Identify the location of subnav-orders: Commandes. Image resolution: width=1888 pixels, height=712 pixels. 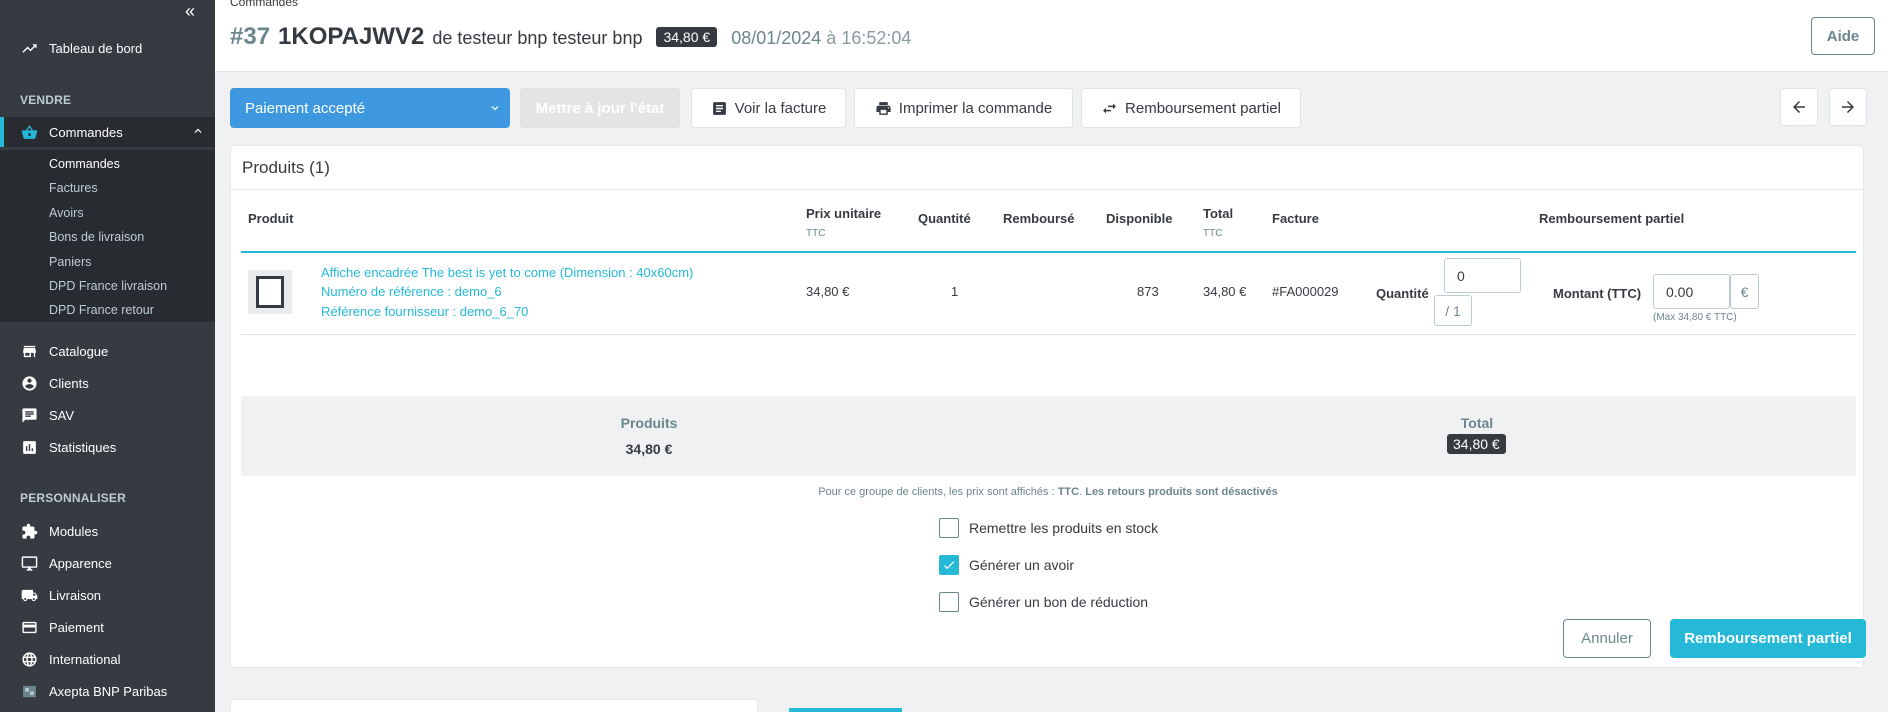
(84, 164).